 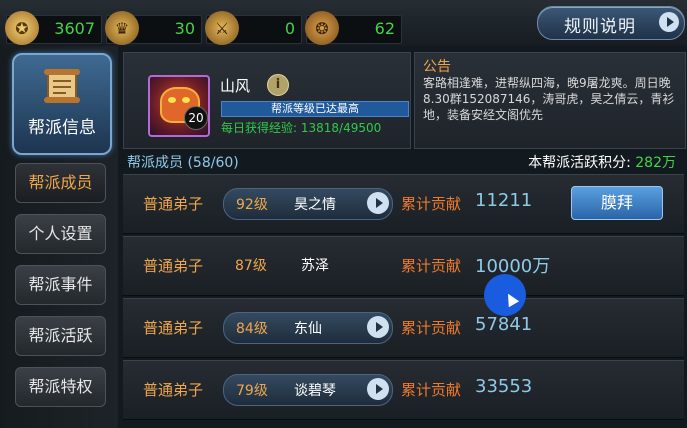 What do you see at coordinates (60, 387) in the screenshot?
I see `sidebar-item-privileges: 帮派特权` at bounding box center [60, 387].